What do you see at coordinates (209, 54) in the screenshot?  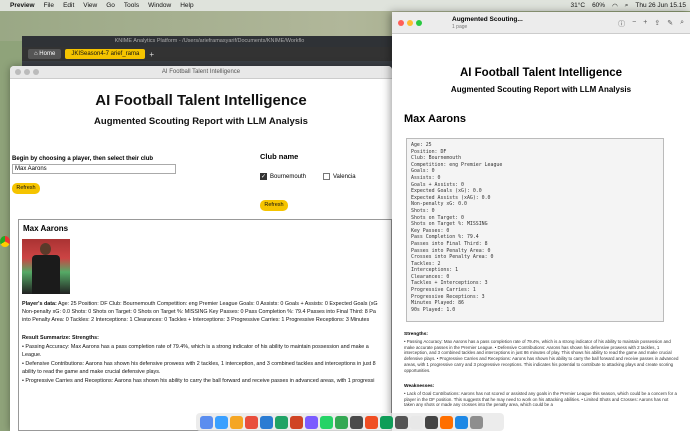 I see `knime-tab-bar: ⌂ Home JKISeason4-7 arief_rama +` at bounding box center [209, 54].